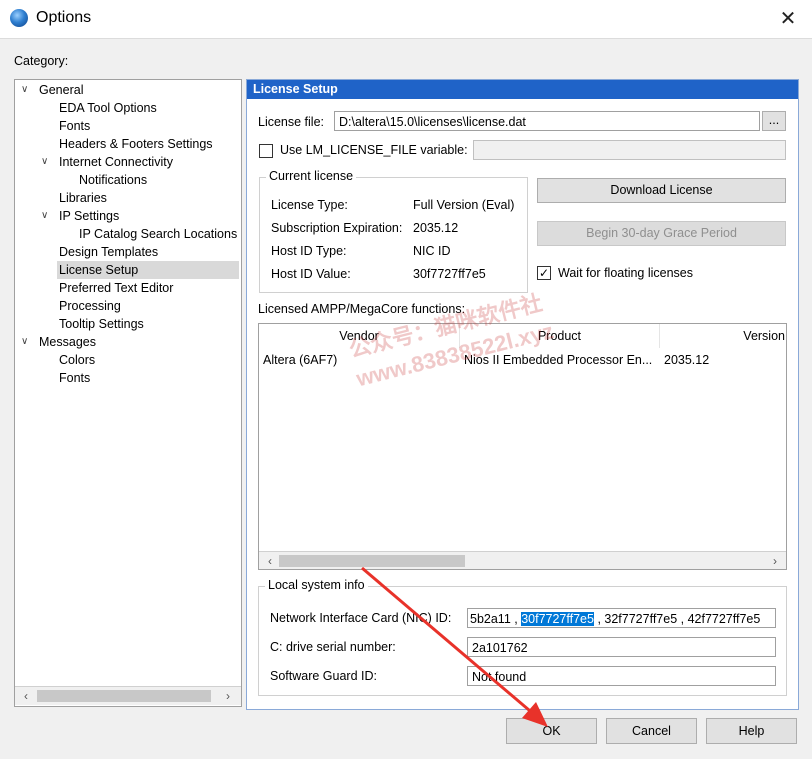 The image size is (812, 759). I want to click on nic-id-part: , 32f7727ff7e5 , 42f7727ff7e5, so click(677, 619).